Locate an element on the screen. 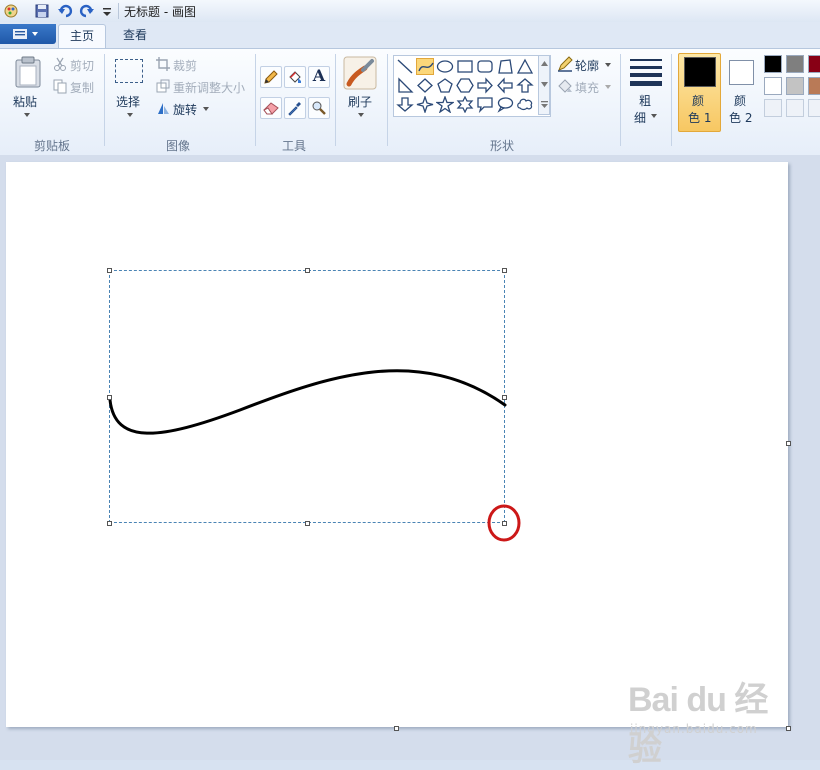  four-point-star-shape-icon is located at coordinates (425, 104).